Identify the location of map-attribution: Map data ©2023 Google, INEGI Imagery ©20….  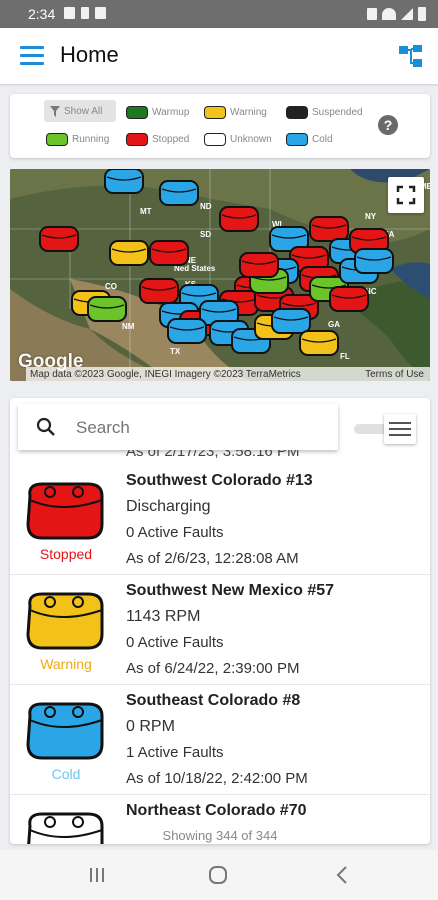
(228, 374).